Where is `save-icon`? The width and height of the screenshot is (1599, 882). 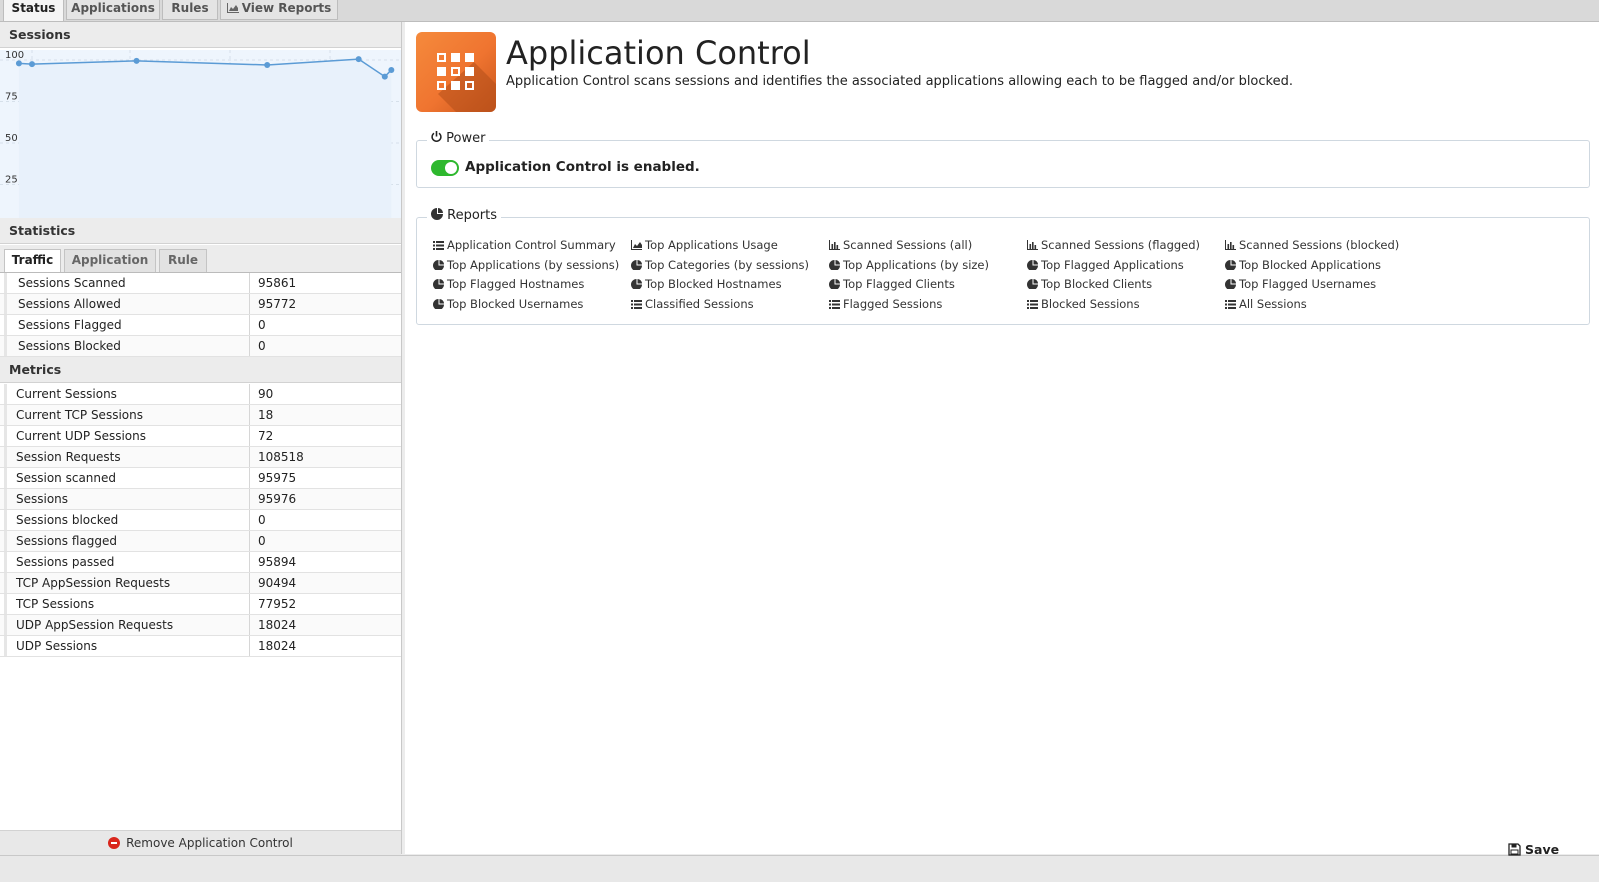
save-icon is located at coordinates (1514, 849).